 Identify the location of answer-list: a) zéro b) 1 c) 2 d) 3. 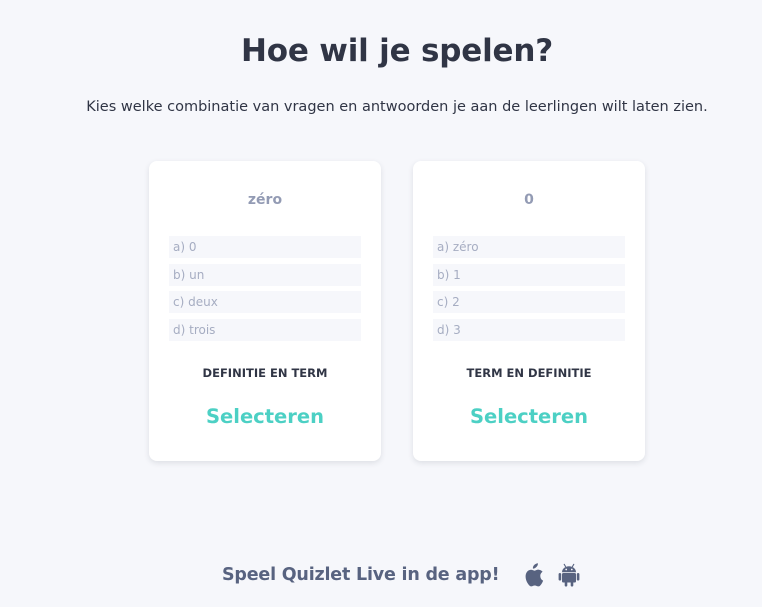
(529, 291).